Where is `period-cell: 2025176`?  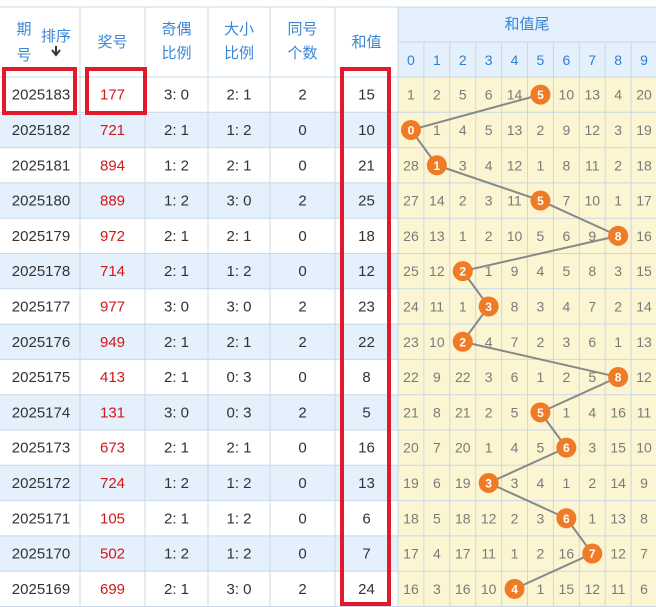 period-cell: 2025176 is located at coordinates (41, 342).